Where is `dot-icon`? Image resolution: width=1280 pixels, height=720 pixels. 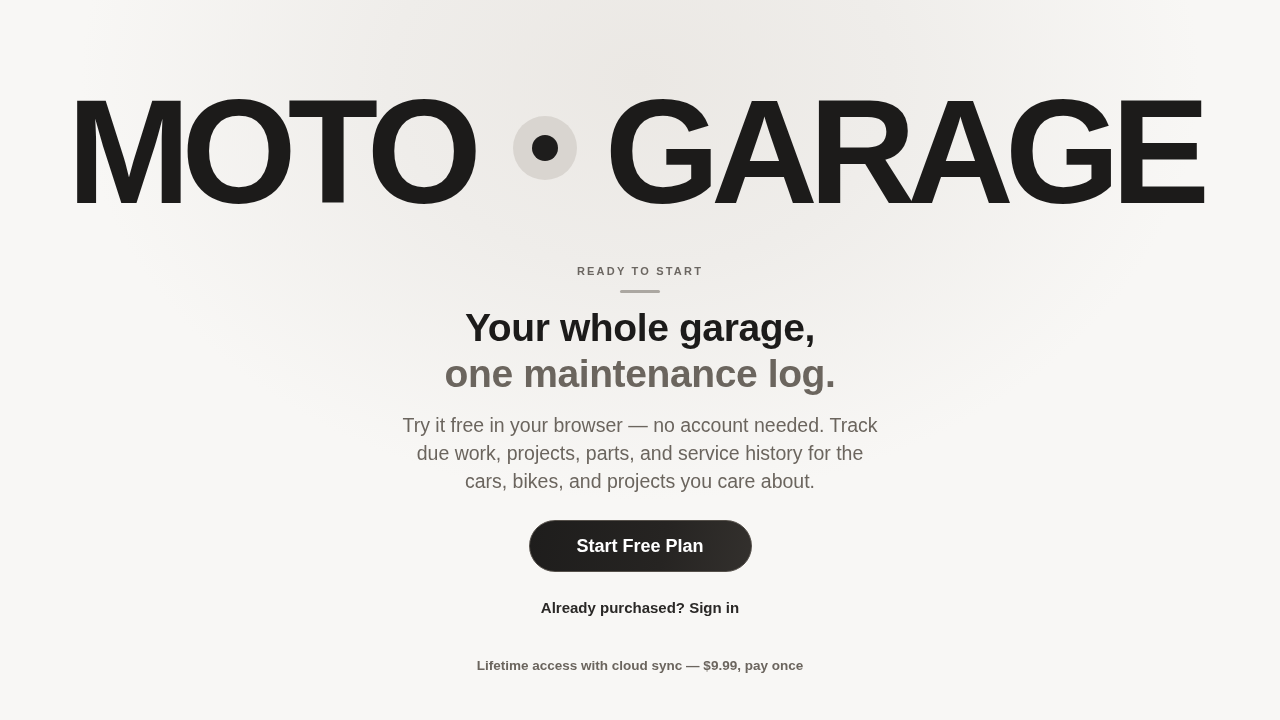 dot-icon is located at coordinates (544, 148).